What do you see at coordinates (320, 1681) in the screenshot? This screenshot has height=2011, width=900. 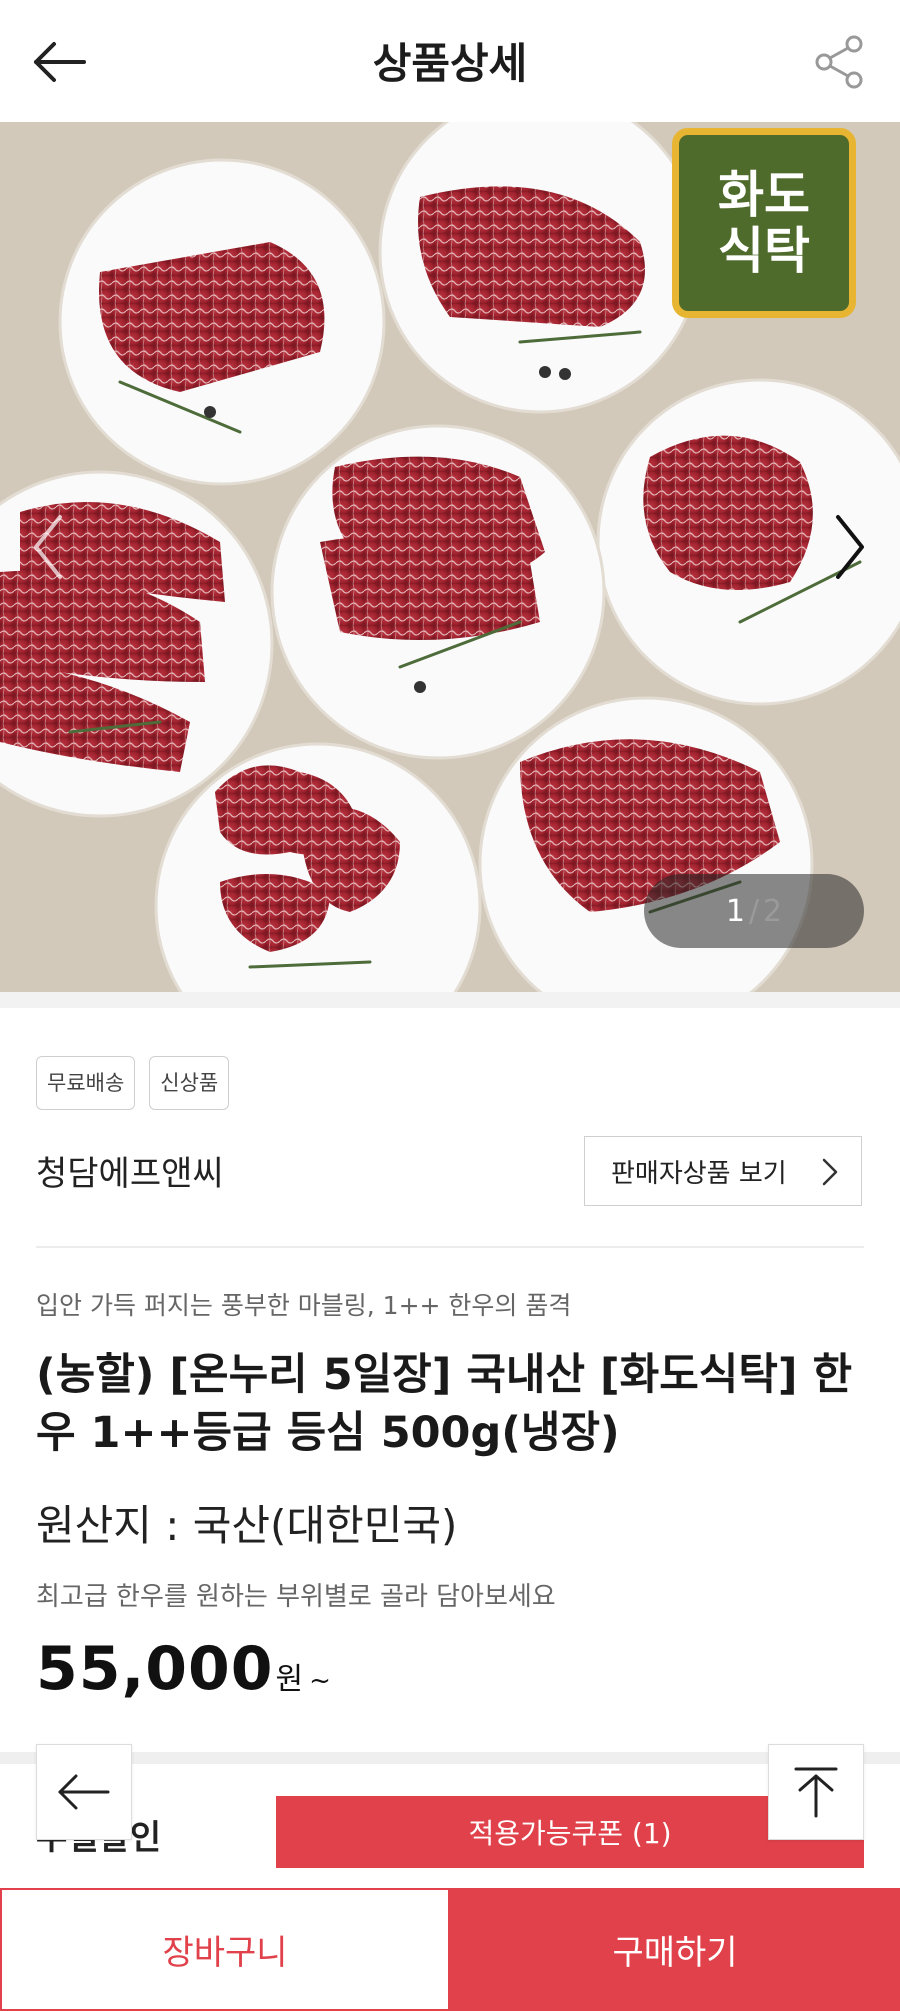 I see `price-suffix: ~` at bounding box center [320, 1681].